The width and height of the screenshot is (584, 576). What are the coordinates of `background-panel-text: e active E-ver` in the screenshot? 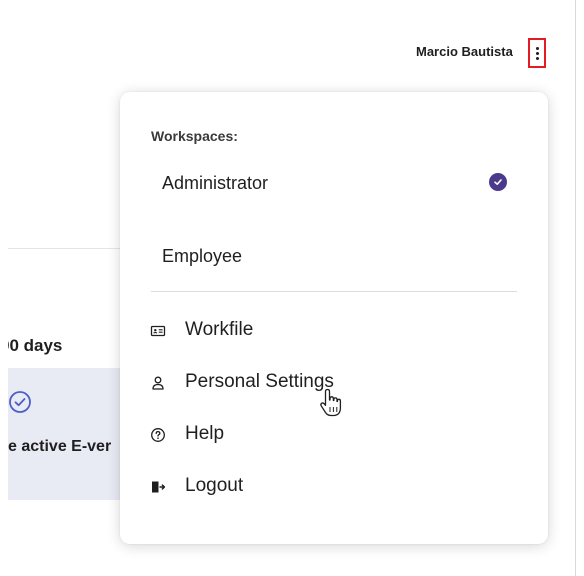 It's located at (60, 446).